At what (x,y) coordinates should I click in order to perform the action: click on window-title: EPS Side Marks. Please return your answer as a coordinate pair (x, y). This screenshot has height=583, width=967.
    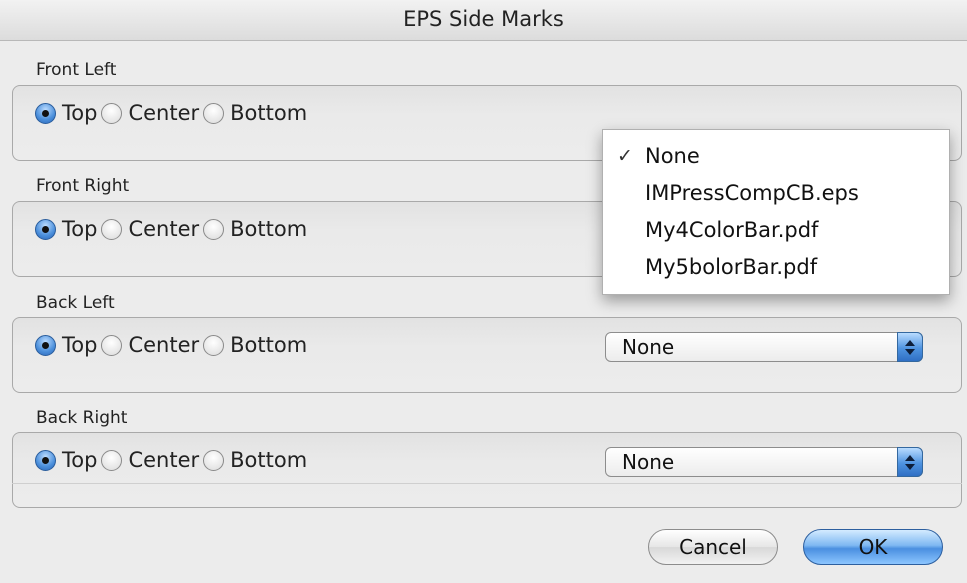
    Looking at the image, I should click on (483, 19).